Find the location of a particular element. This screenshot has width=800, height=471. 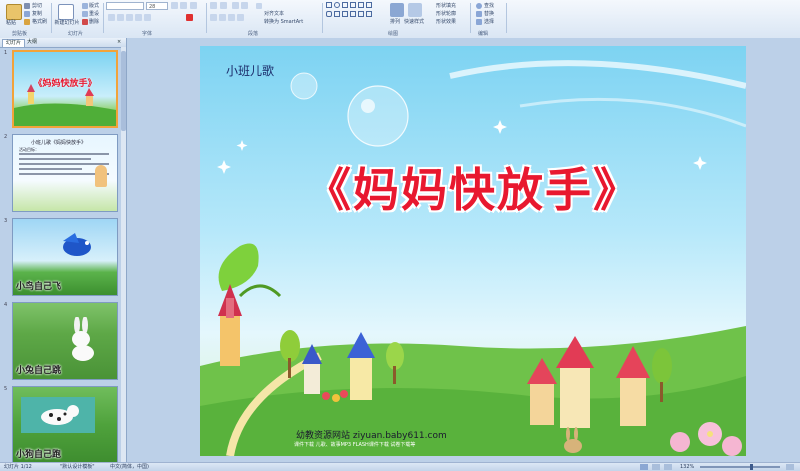

font-name-box is located at coordinates (125, 6).